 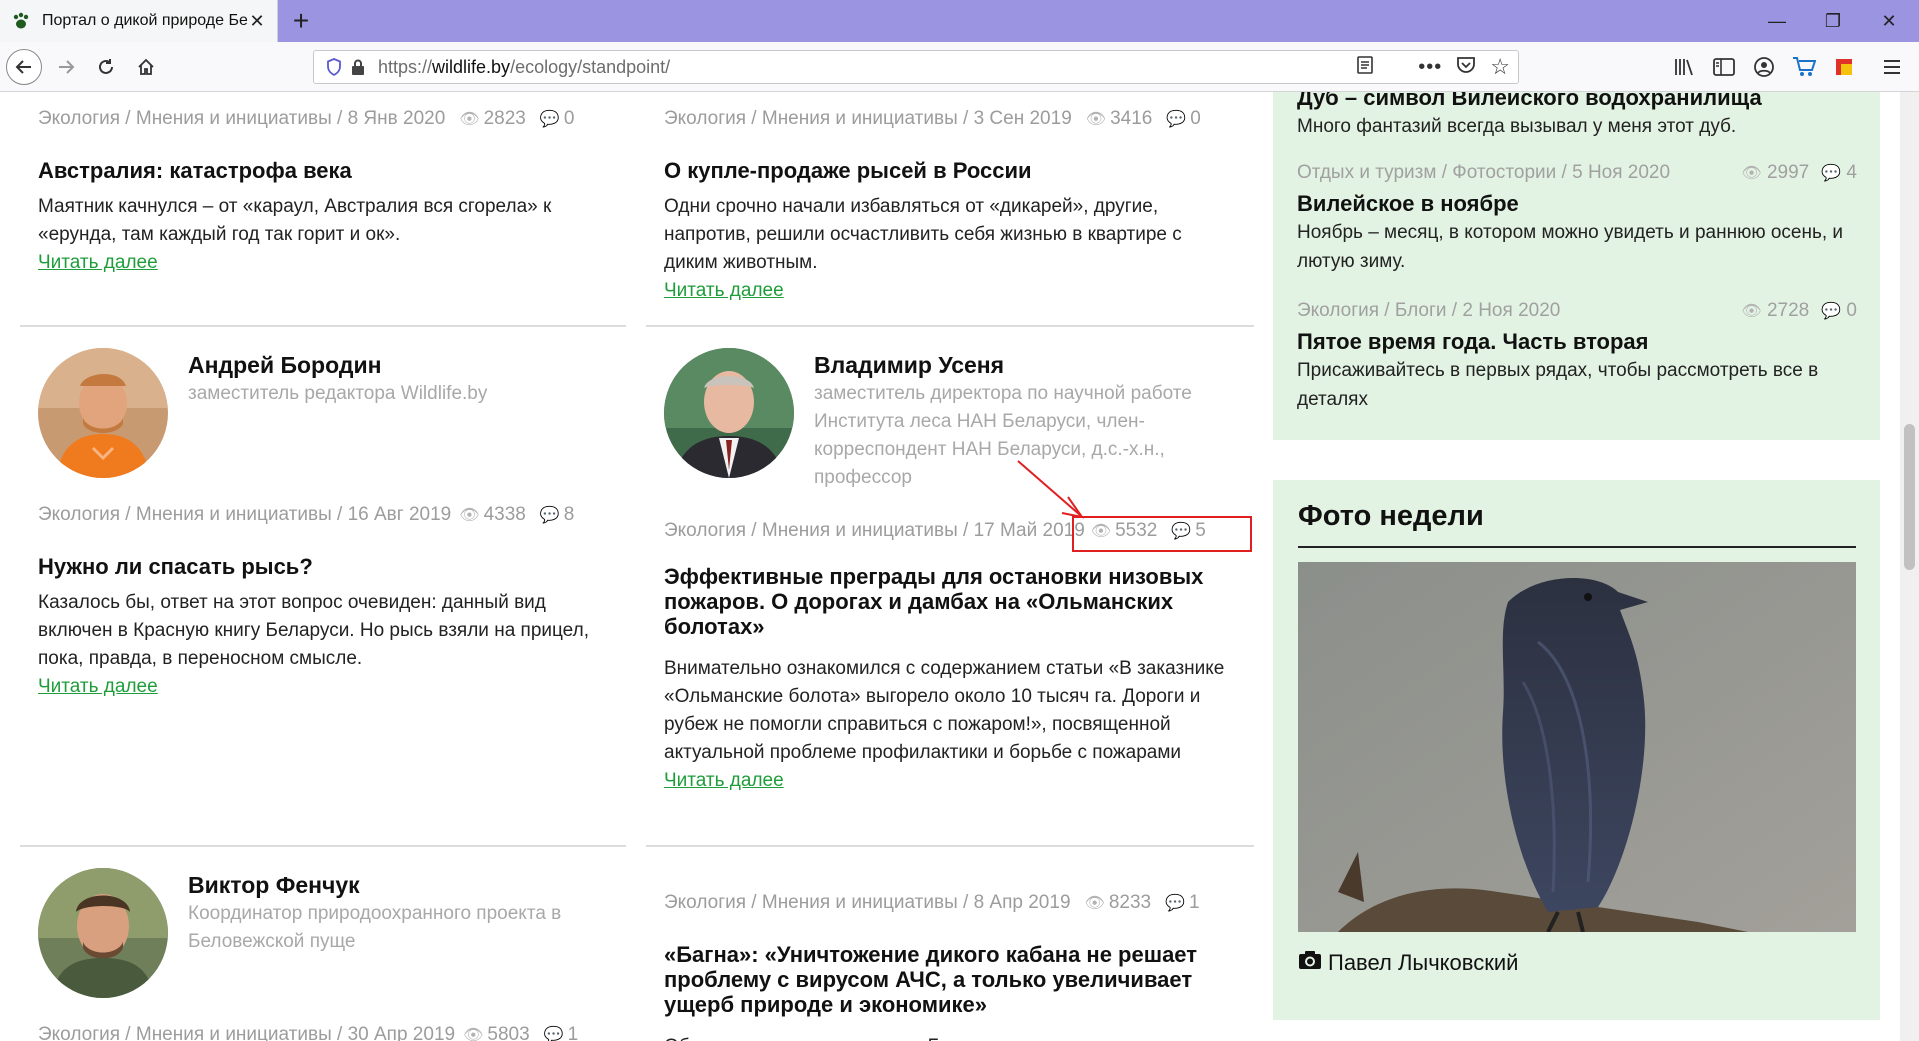 What do you see at coordinates (1051, 489) in the screenshot?
I see `annotation-arrow` at bounding box center [1051, 489].